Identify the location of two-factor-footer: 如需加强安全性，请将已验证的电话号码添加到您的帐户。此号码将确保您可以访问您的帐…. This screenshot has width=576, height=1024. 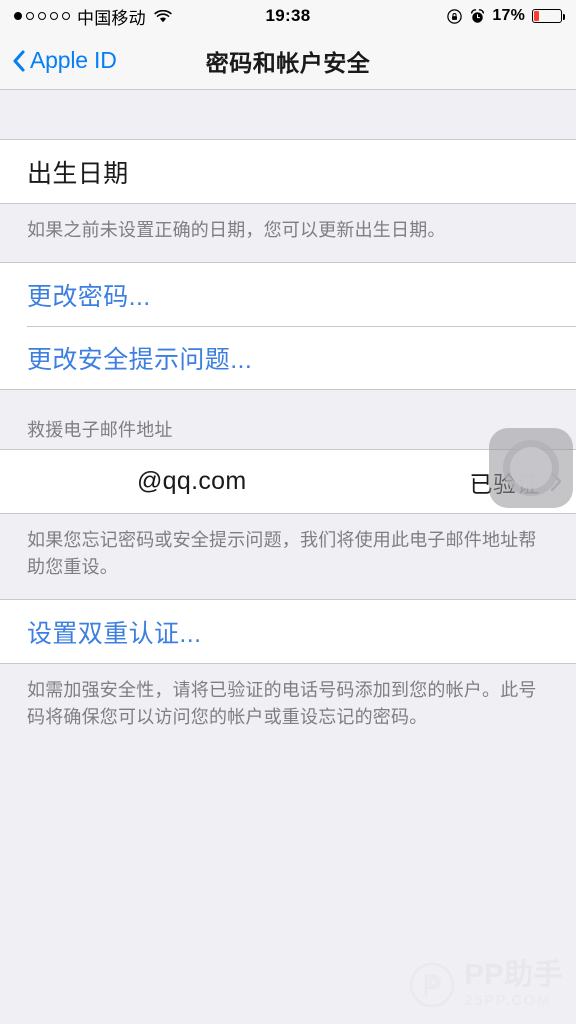
(288, 706).